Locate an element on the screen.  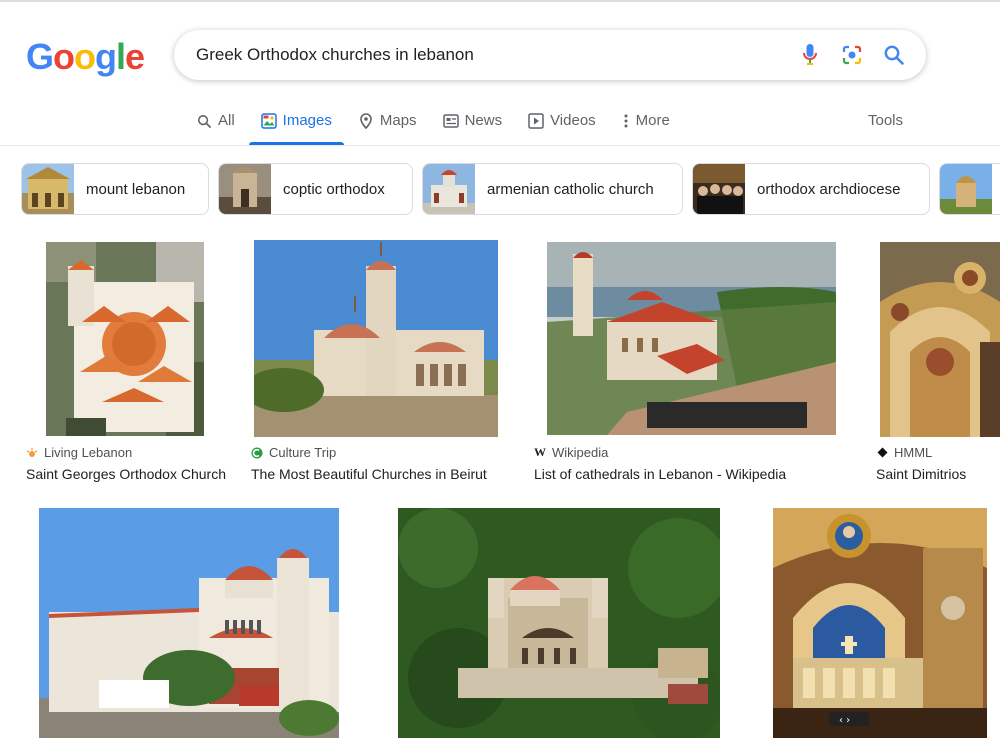
tab-more: More is located at coordinates (646, 125).